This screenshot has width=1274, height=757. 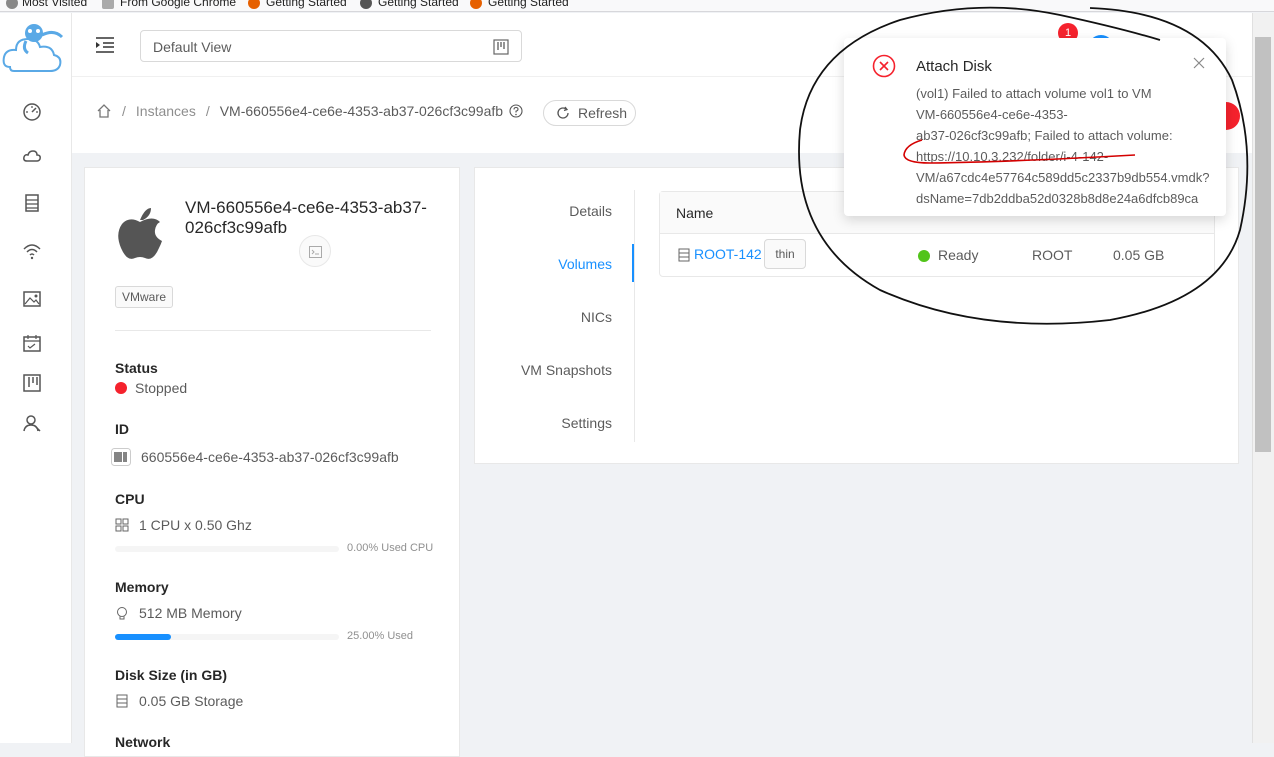 I want to click on bookmark-getting-started-1: Getting Started, so click(x=306, y=4).